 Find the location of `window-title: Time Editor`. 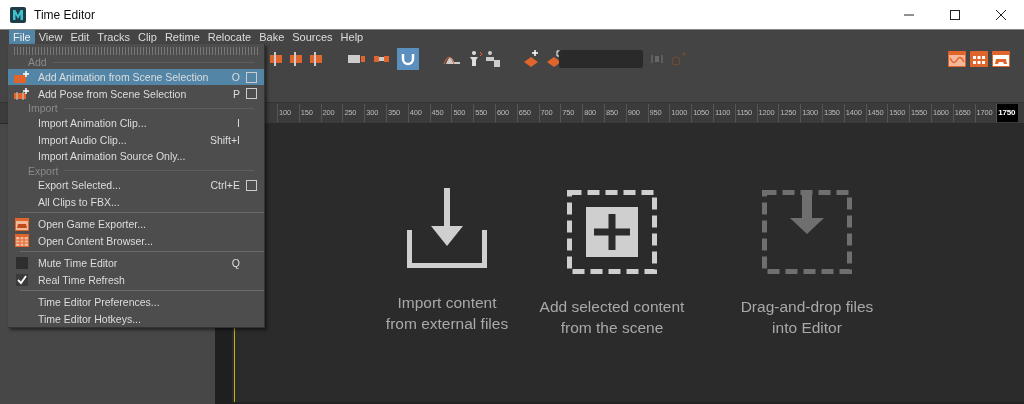

window-title: Time Editor is located at coordinates (64, 14).